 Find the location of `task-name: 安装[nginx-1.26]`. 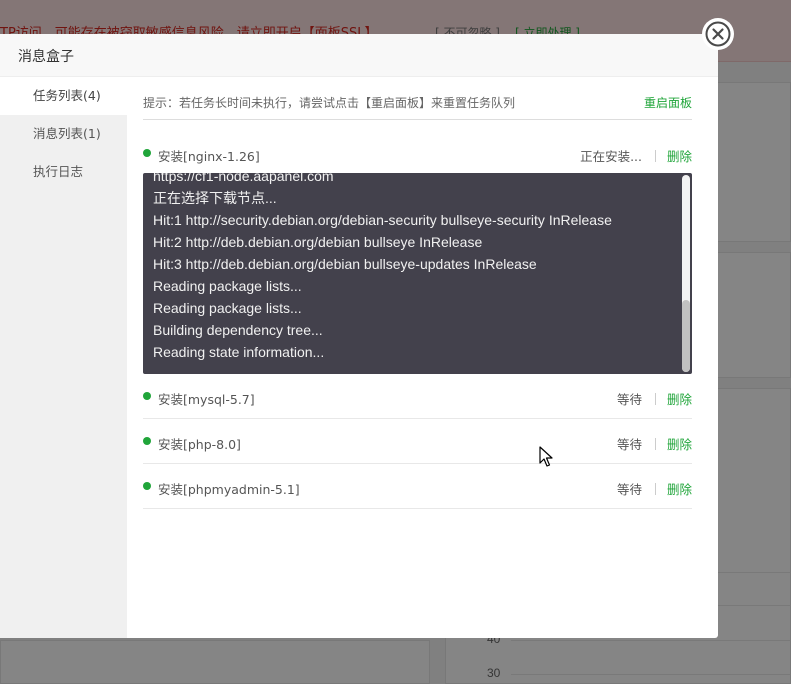

task-name: 安装[nginx-1.26] is located at coordinates (209, 156).